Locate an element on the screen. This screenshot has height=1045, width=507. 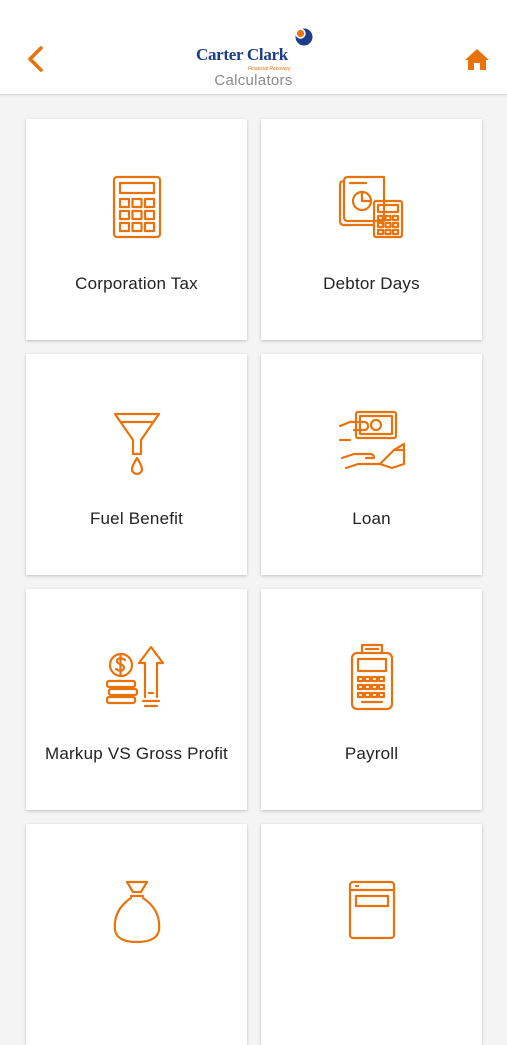
card-loan: Loan is located at coordinates (371, 464).